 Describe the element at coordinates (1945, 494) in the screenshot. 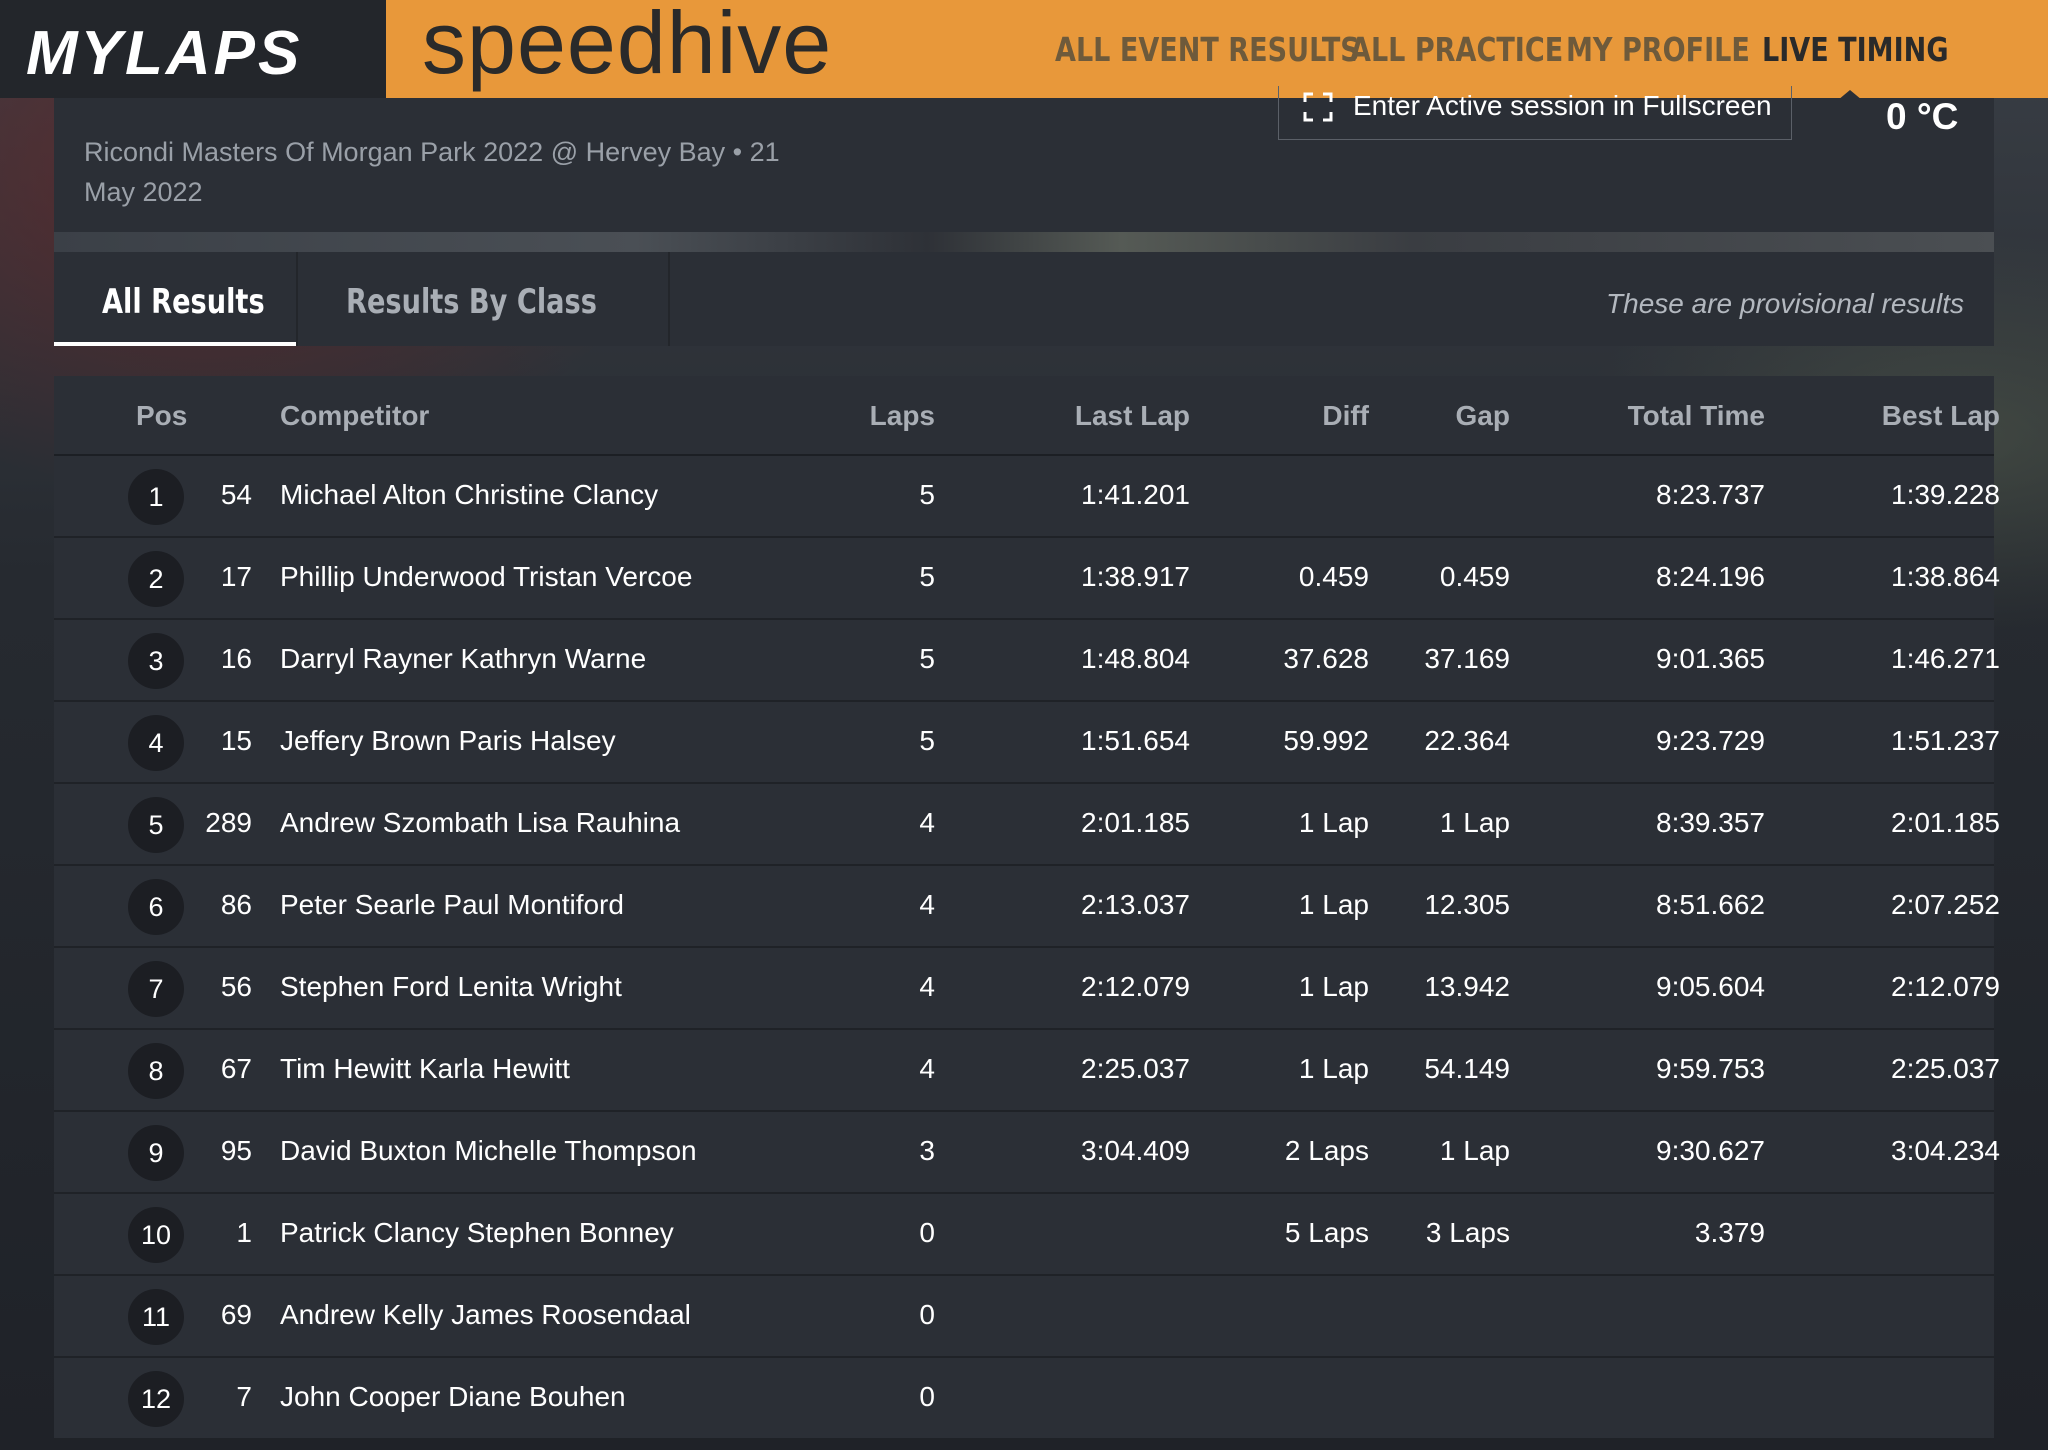

I see `row-best-lap: 1:39.228` at that location.